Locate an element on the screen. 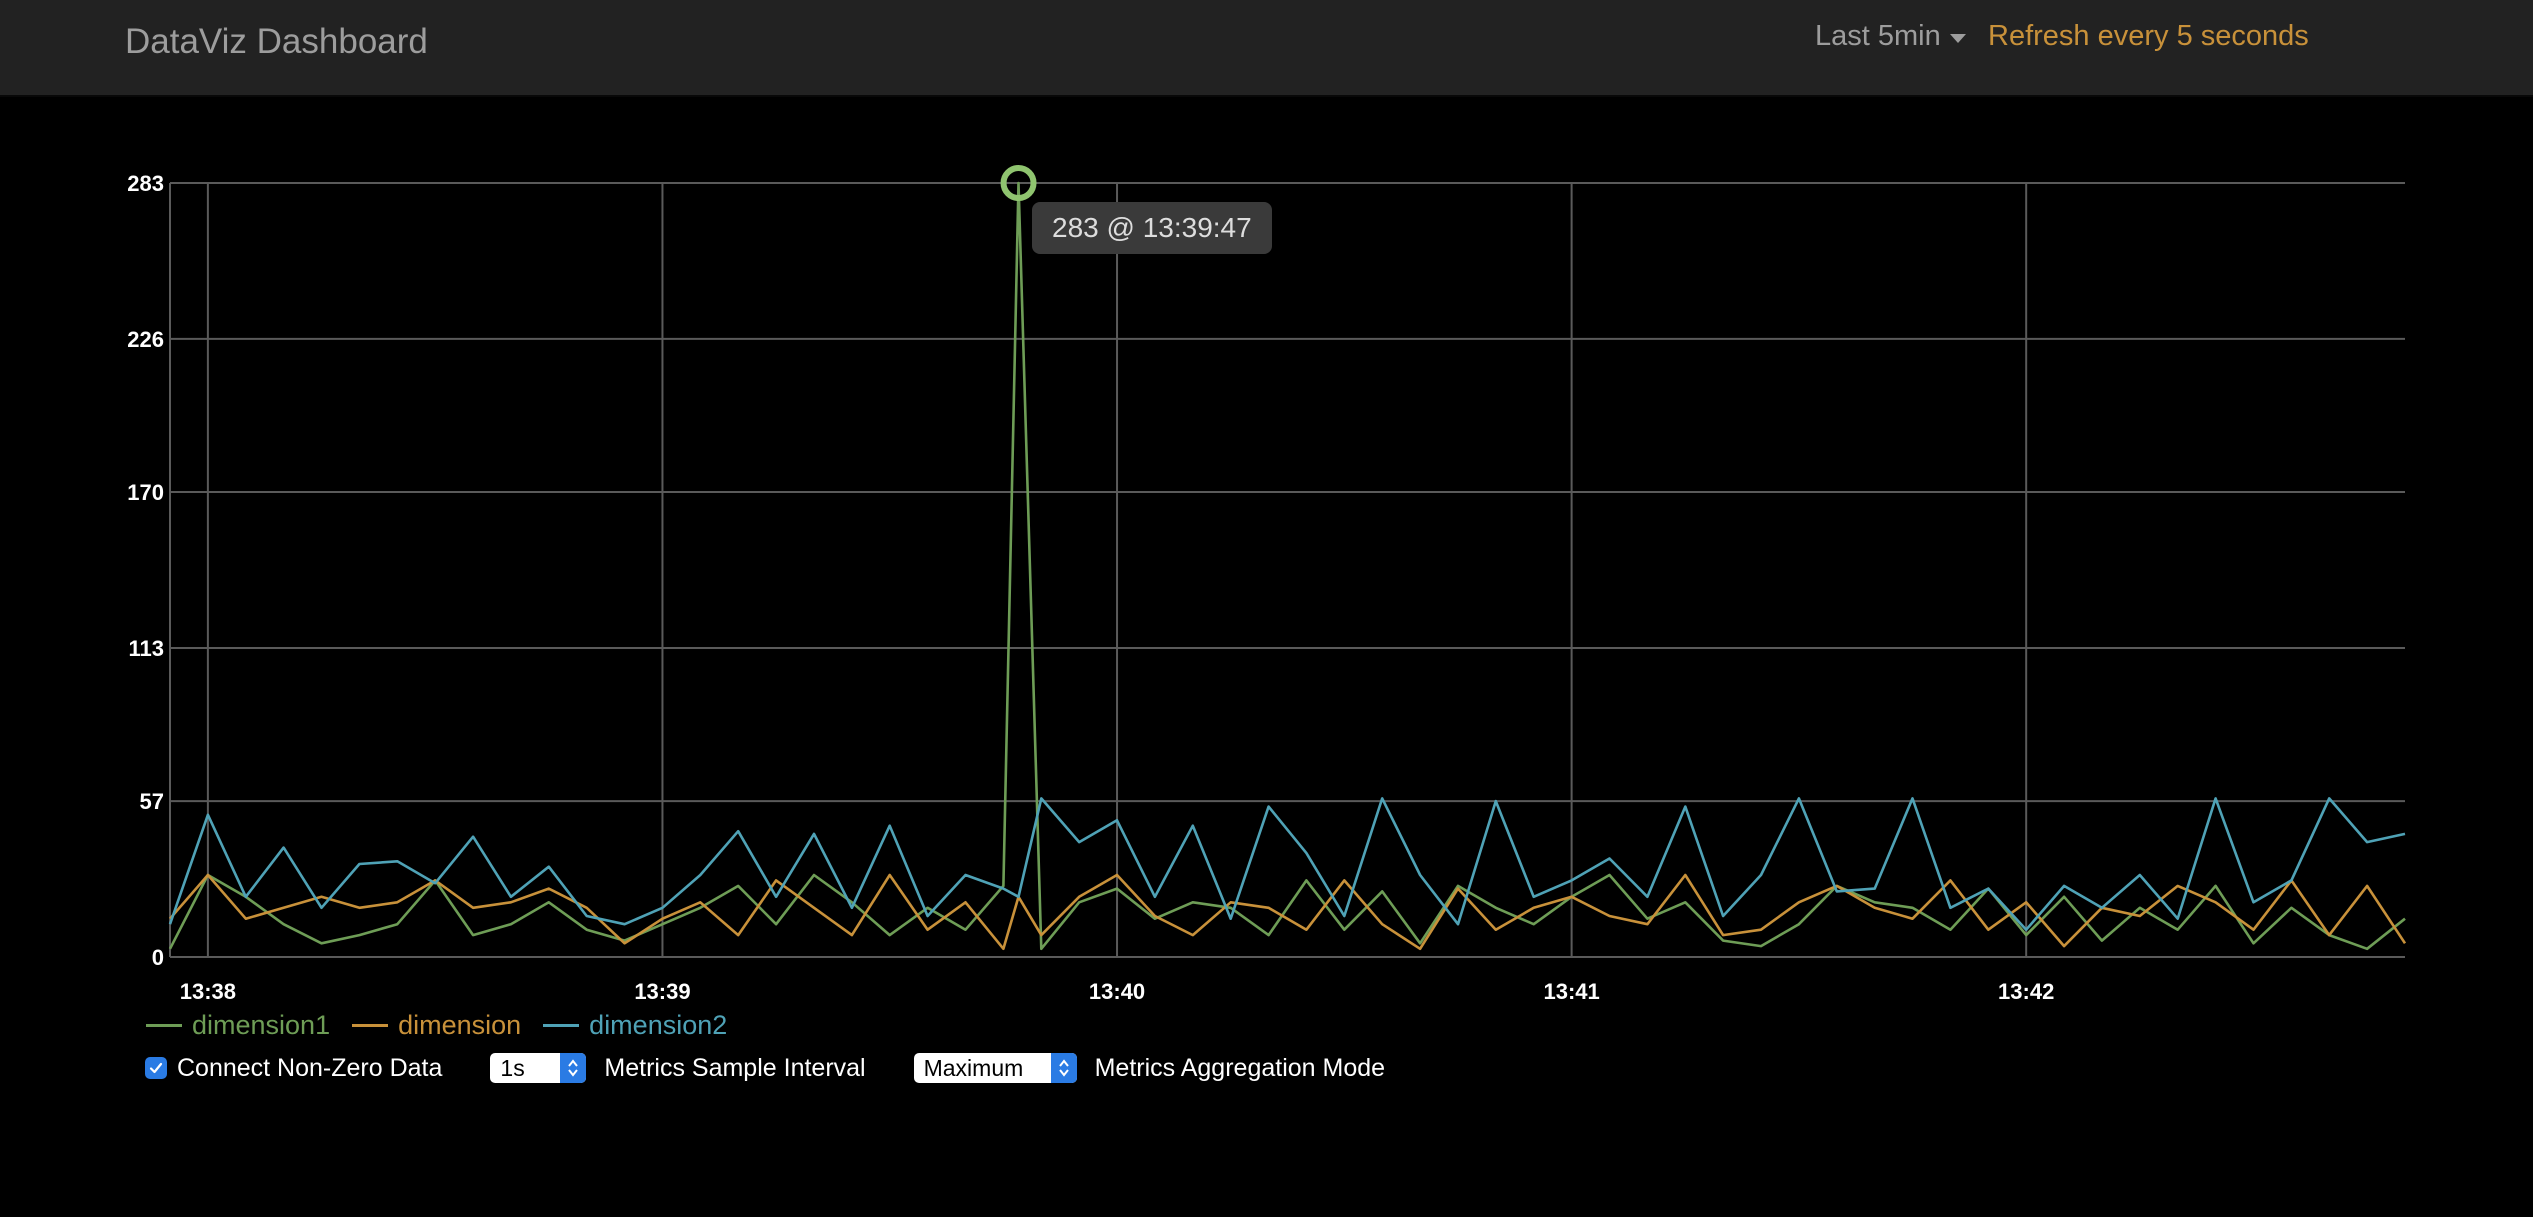  y-tick-label: 226 is located at coordinates (145, 339).